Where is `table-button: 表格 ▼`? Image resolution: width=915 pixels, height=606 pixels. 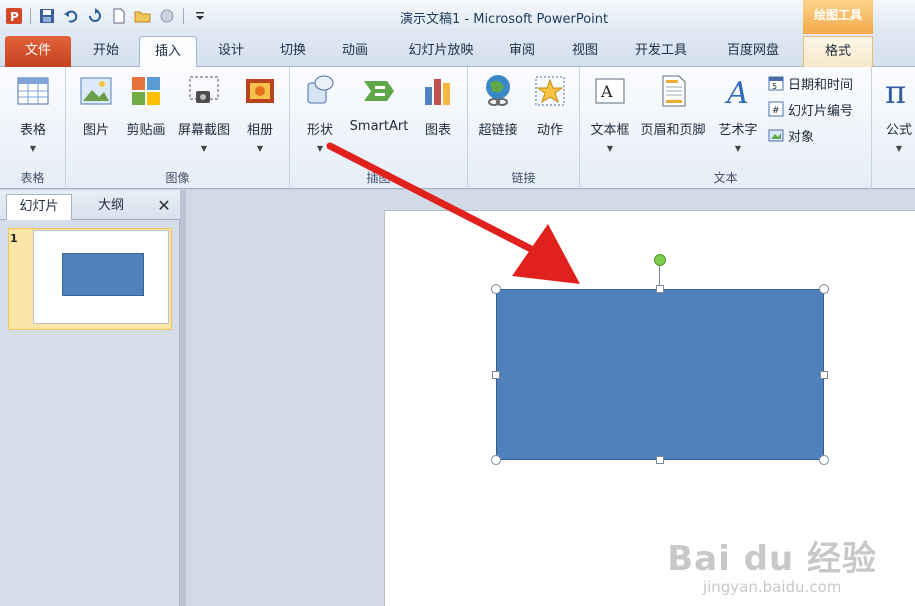
table-button: 表格 ▼ is located at coordinates (33, 116).